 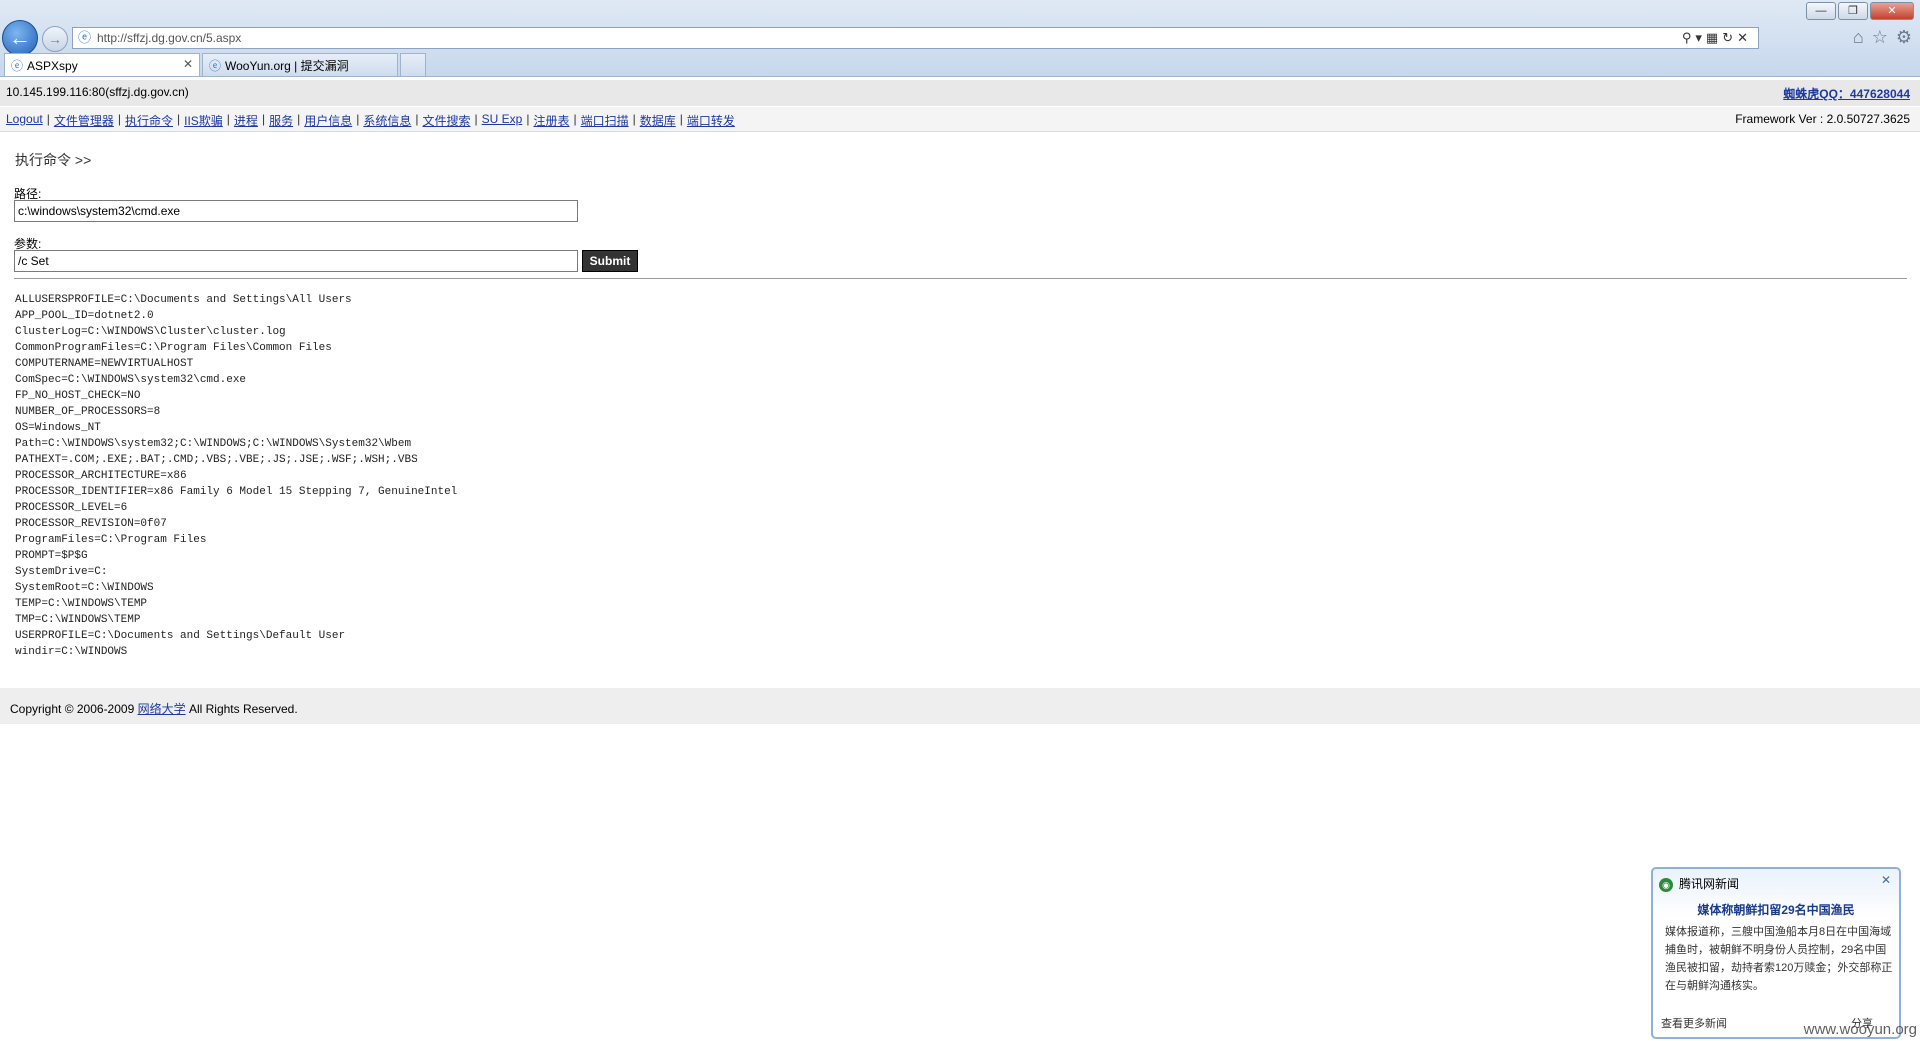 I want to click on menu-file-manager: 文件管理器, so click(x=84, y=120).